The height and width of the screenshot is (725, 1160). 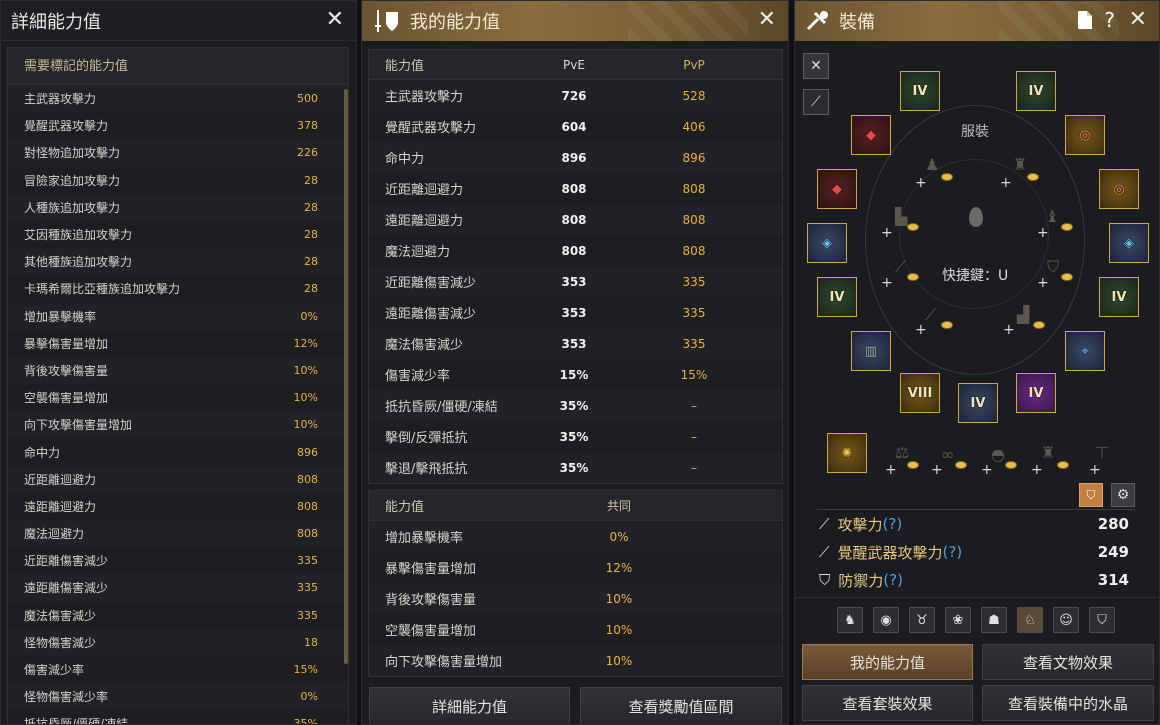 I want to click on sword-icon: ⟋, so click(x=824, y=524).